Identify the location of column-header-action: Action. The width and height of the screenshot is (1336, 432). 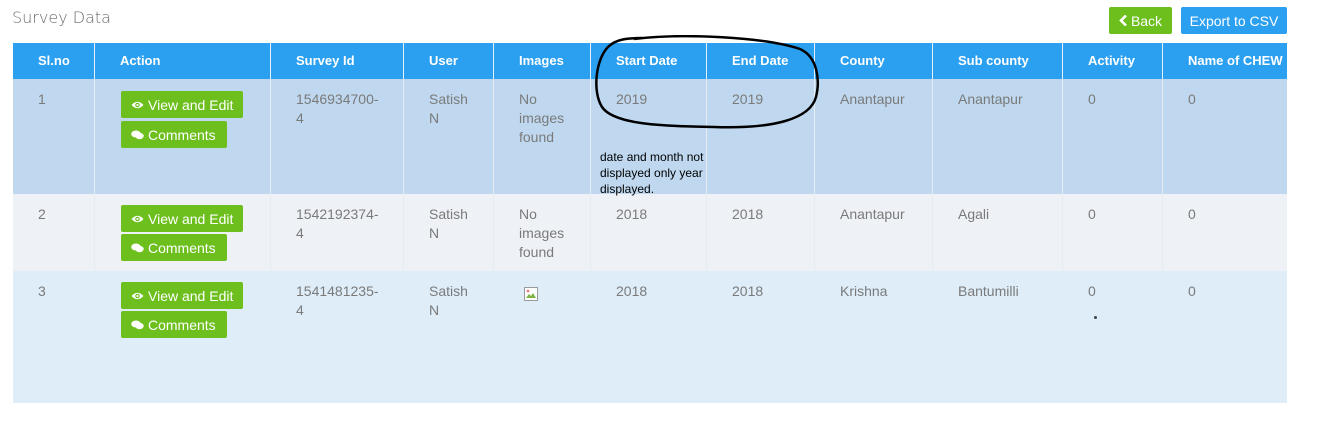
(183, 61).